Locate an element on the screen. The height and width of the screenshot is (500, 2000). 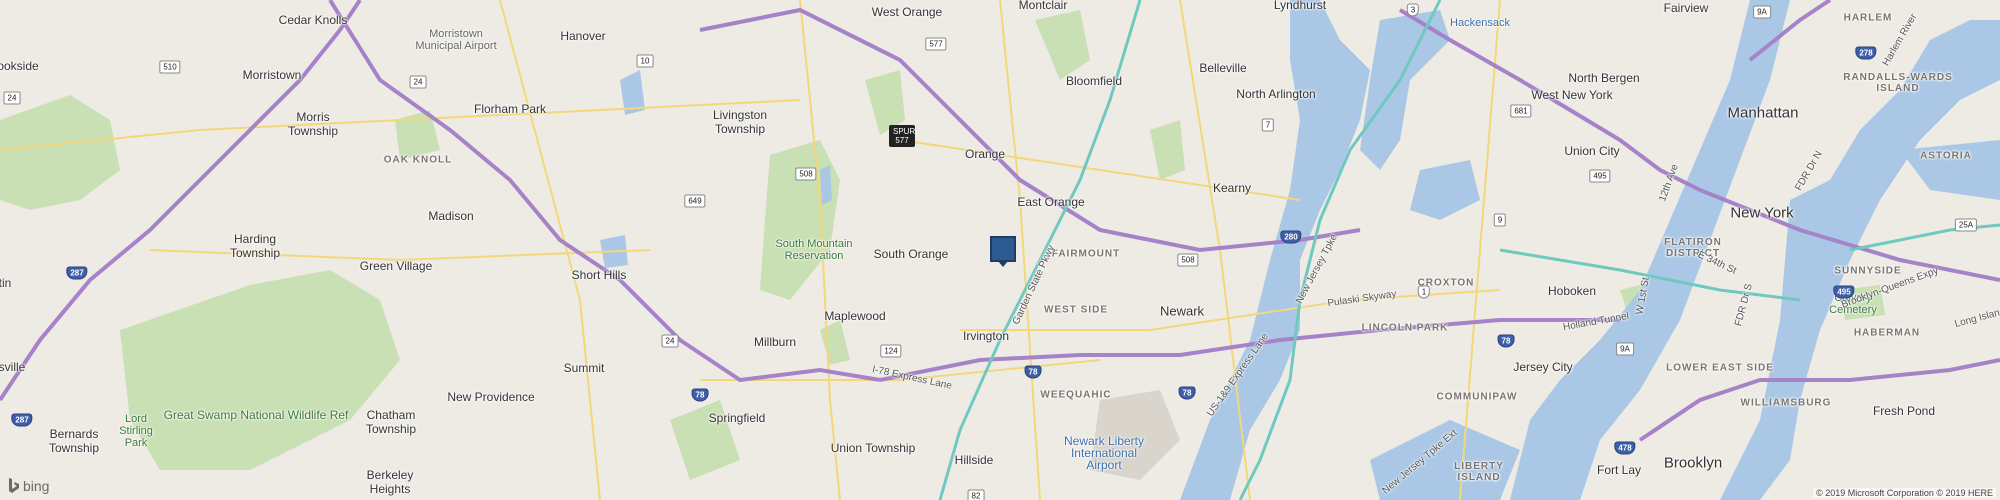
park-label: Great Swamp National Wildlife Ref is located at coordinates (256, 415).